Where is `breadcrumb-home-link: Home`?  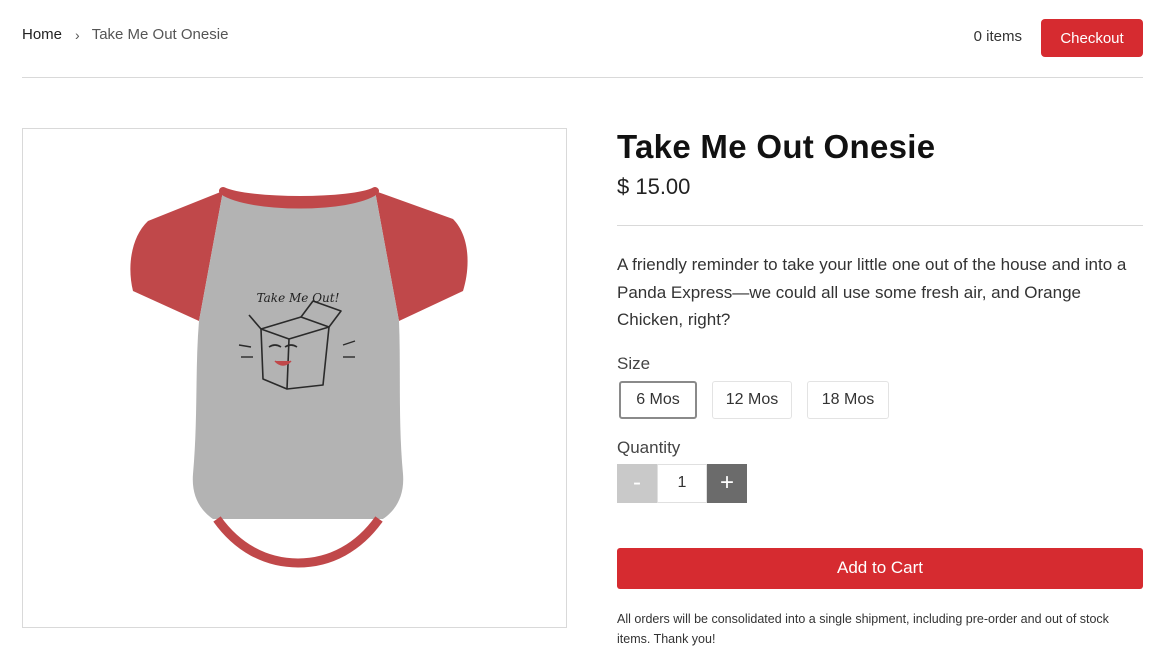
breadcrumb-home-link: Home is located at coordinates (42, 34).